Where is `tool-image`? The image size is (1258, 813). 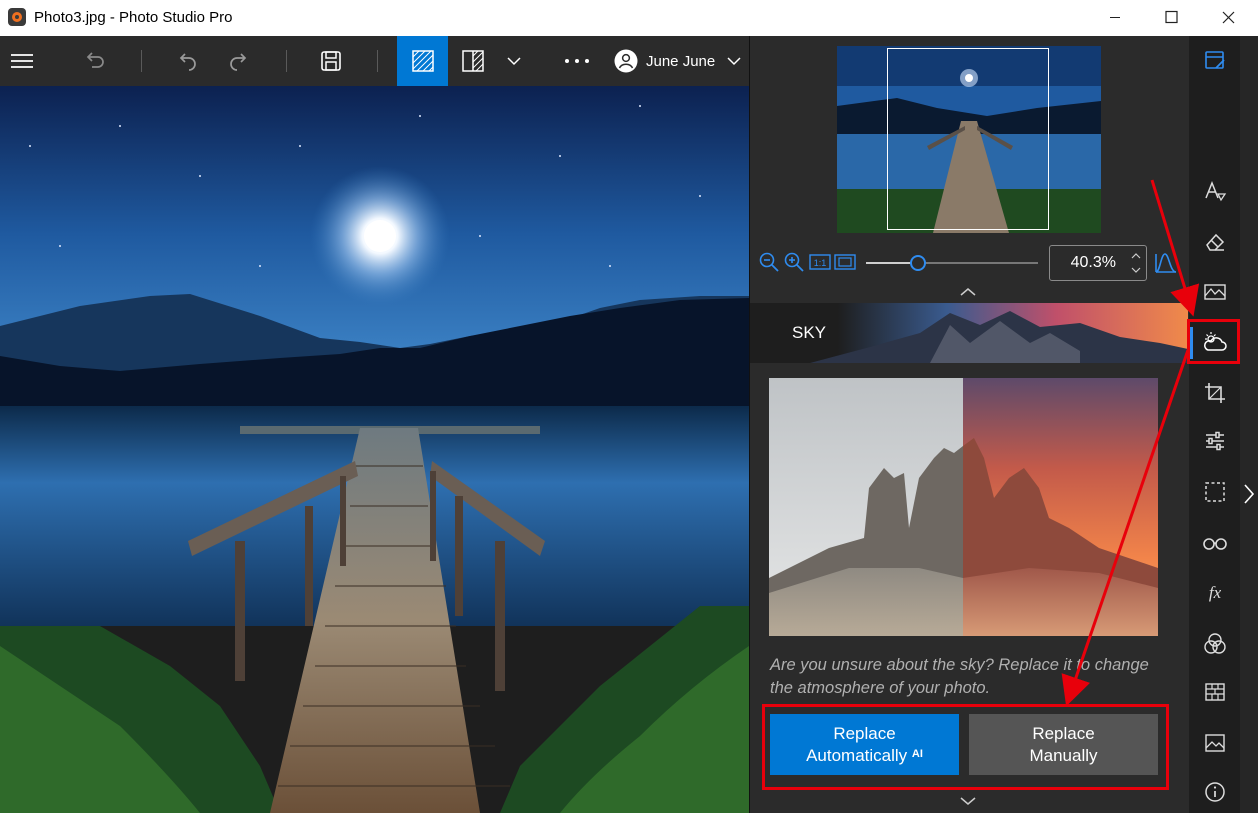
tool-image is located at coordinates (1214, 743).